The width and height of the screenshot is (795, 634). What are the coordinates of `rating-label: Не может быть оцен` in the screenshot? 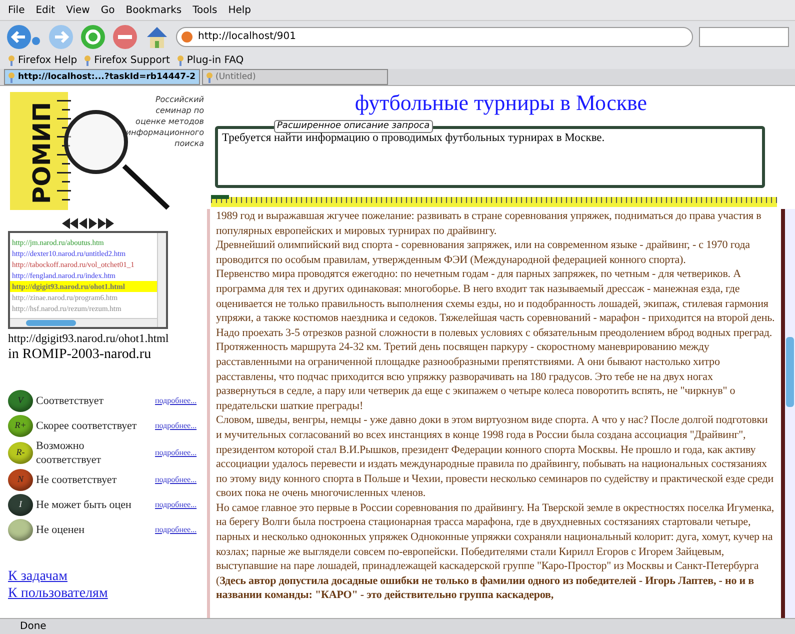 It's located at (84, 505).